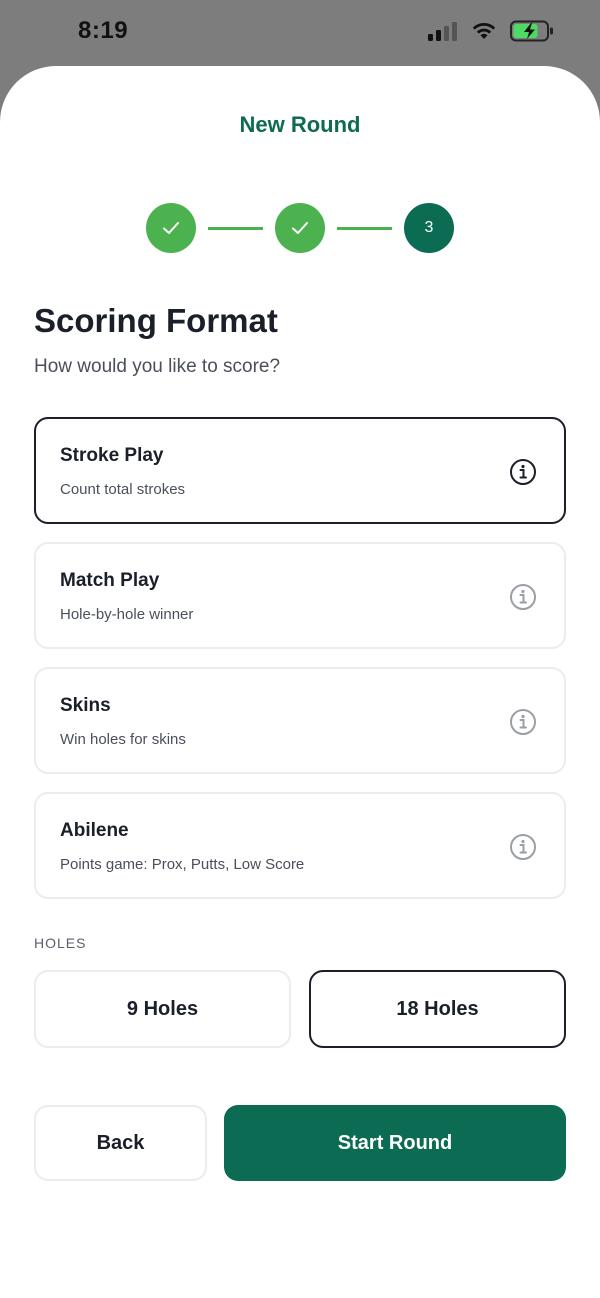 This screenshot has height=1298, width=600. What do you see at coordinates (103, 30) in the screenshot?
I see `status-time: 8:19` at bounding box center [103, 30].